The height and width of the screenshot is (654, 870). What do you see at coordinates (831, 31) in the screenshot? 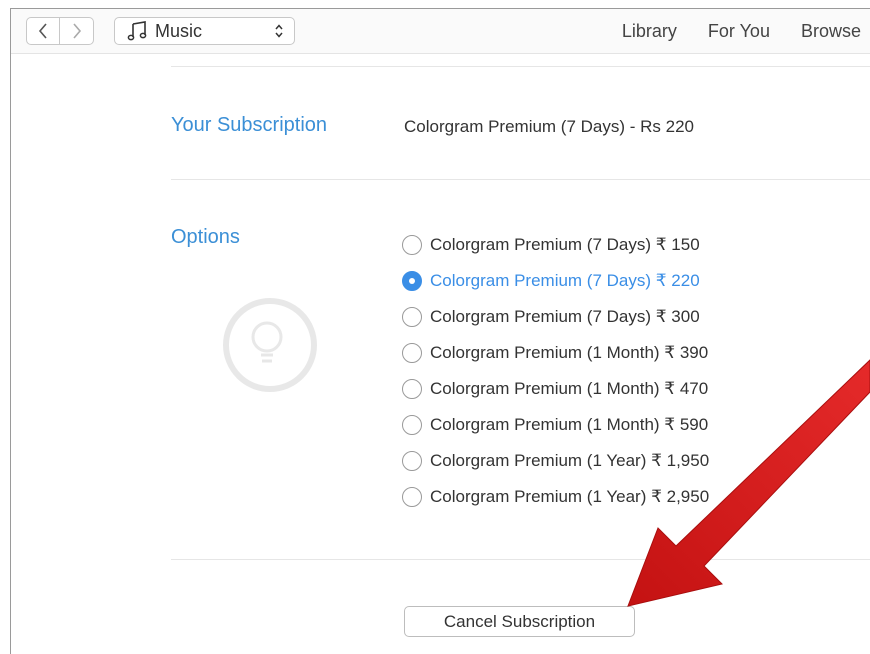
I see `nav-browse: Browse` at bounding box center [831, 31].